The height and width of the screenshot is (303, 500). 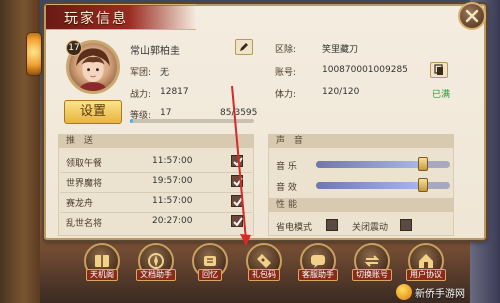 What do you see at coordinates (141, 73) in the screenshot?
I see `legion-label: 军团:` at bounding box center [141, 73].